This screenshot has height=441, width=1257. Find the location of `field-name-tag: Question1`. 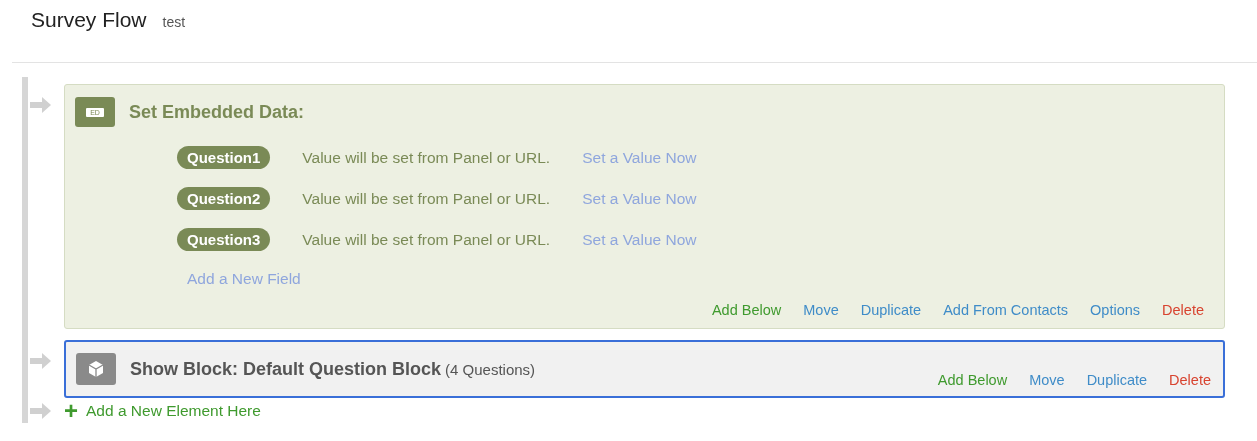

field-name-tag: Question1 is located at coordinates (224, 157).